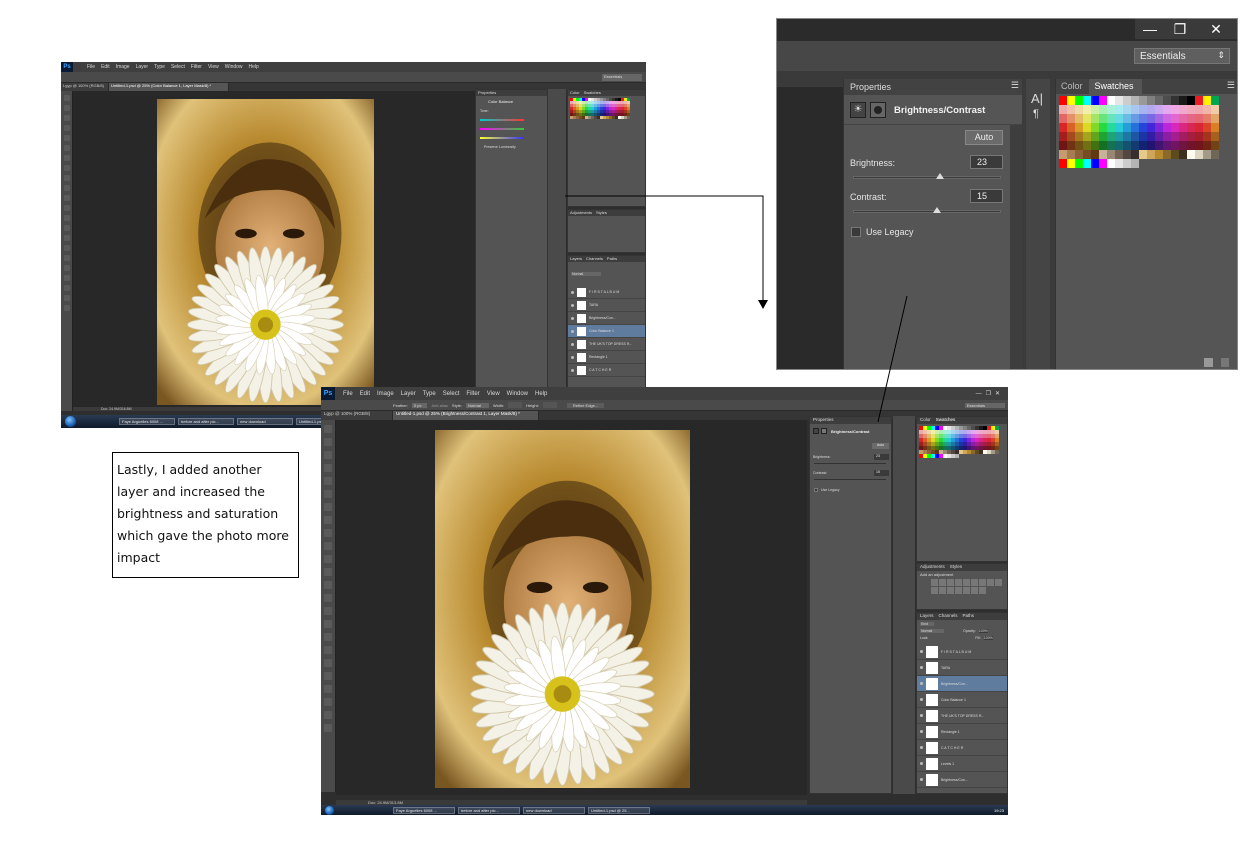 The height and width of the screenshot is (847, 1258). Describe the element at coordinates (606, 331) in the screenshot. I see `layer-row: Color Balance 1` at that location.